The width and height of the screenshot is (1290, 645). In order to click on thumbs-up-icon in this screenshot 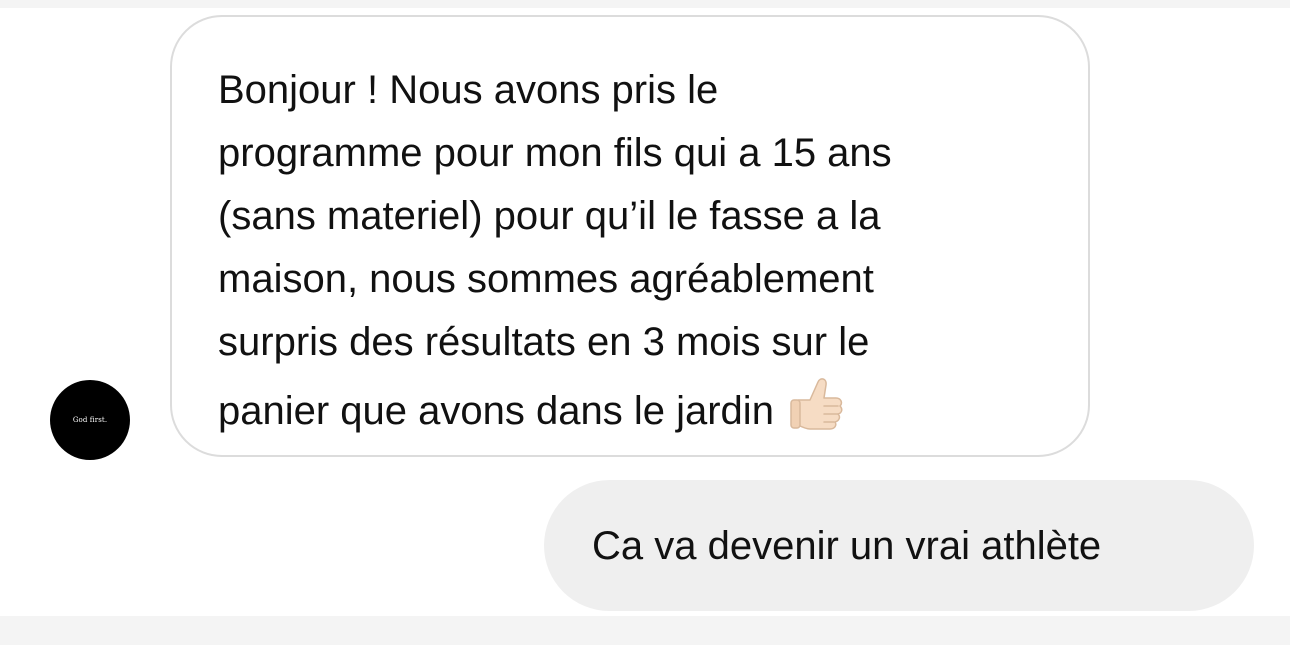, I will do `click(816, 413)`.